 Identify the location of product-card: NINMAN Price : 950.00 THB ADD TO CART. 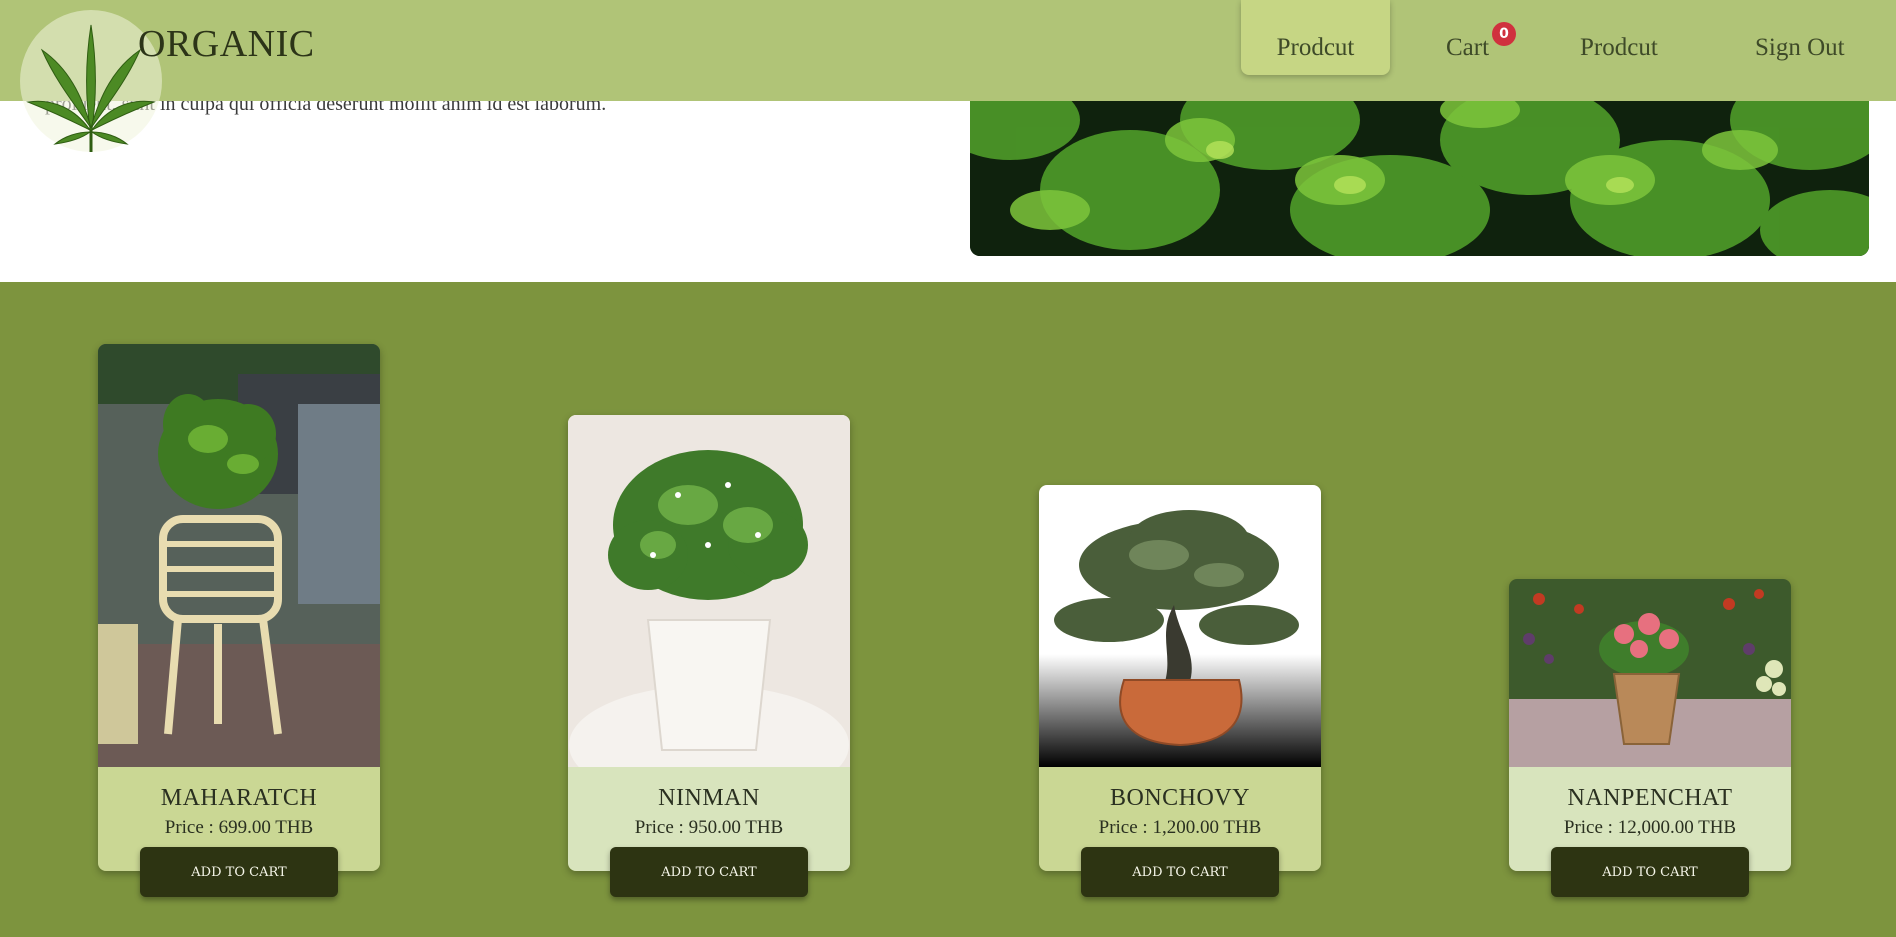
(709, 656).